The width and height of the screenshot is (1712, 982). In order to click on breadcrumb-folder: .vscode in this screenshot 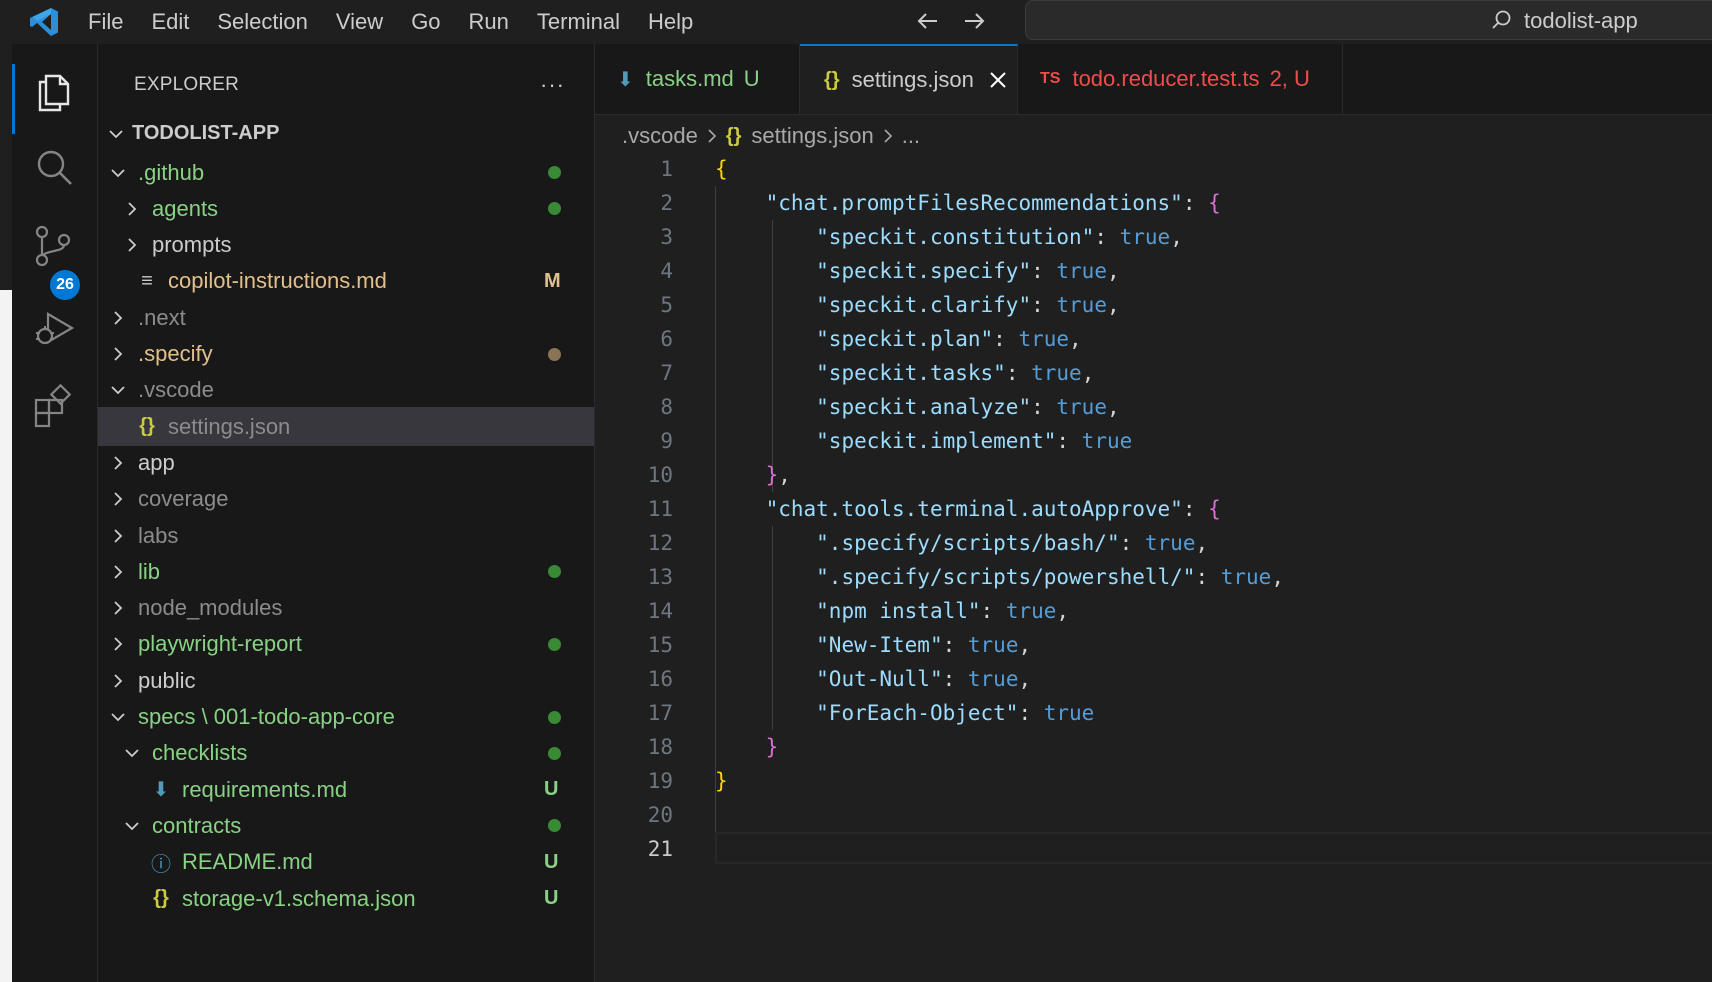, I will do `click(660, 136)`.